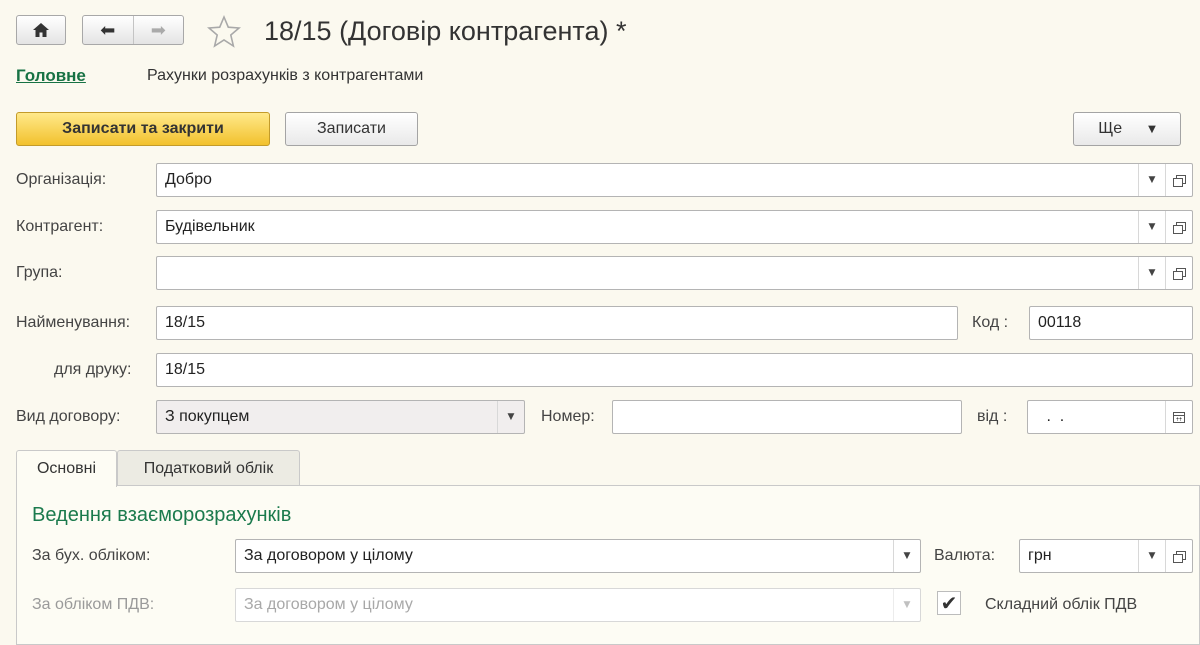 This screenshot has height=645, width=1200. What do you see at coordinates (93, 604) in the screenshot?
I see `vat-label: За обліком ПДВ:` at bounding box center [93, 604].